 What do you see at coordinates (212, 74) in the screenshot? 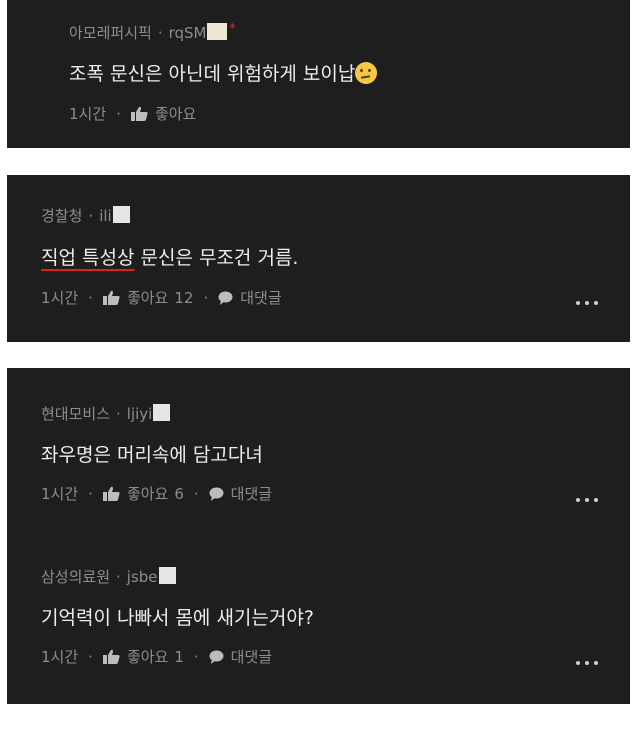
I see `comment-body: 조폭 문신은 아닌데 위험하게 보이납` at bounding box center [212, 74].